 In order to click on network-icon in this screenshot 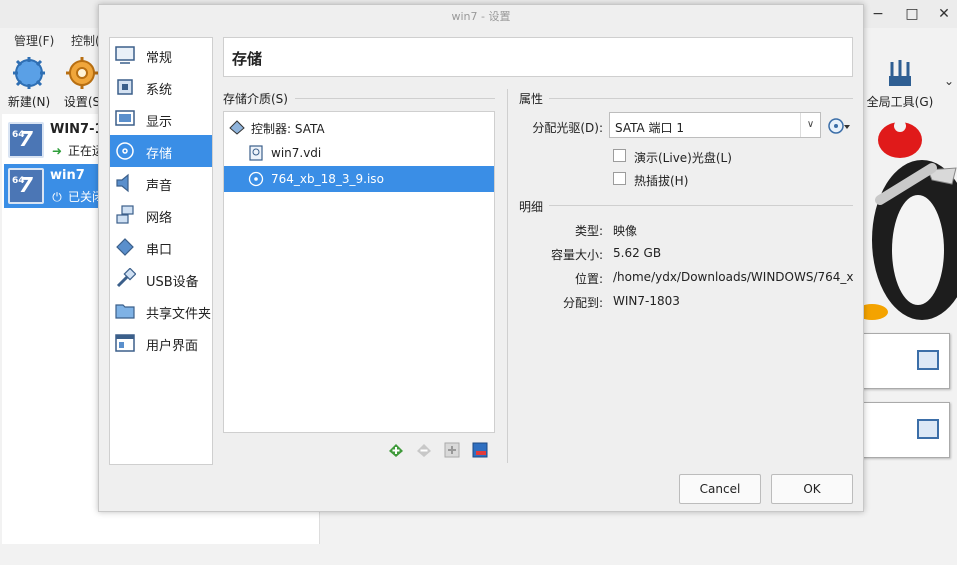, I will do `click(125, 215)`.